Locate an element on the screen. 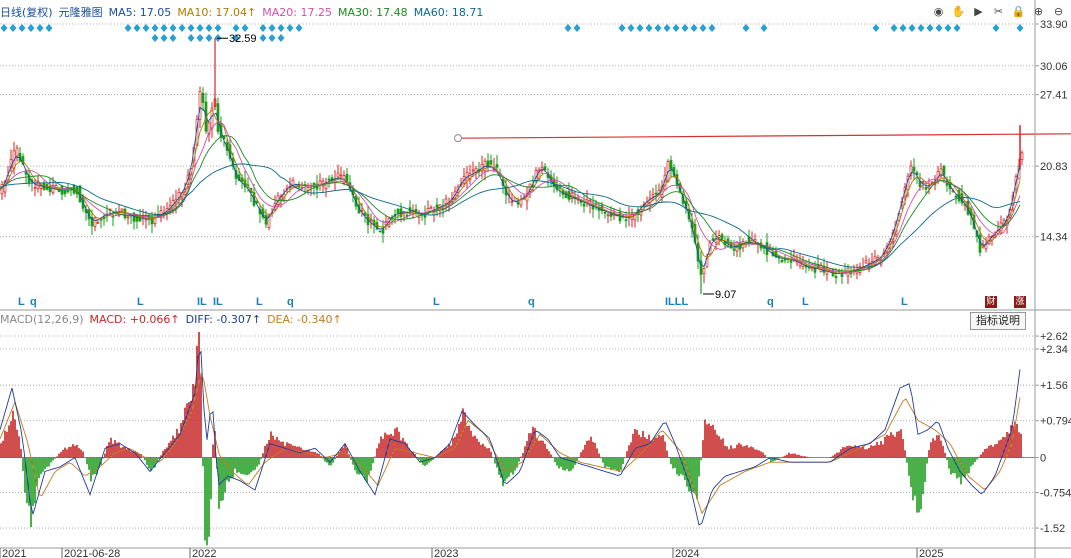  price-tick-label: 33.90 is located at coordinates (1054, 25).